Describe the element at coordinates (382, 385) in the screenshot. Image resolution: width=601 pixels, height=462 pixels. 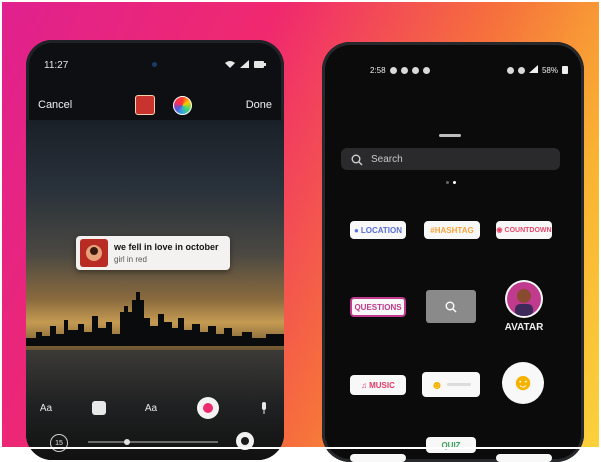
I see `music-label: MUSIC` at that location.